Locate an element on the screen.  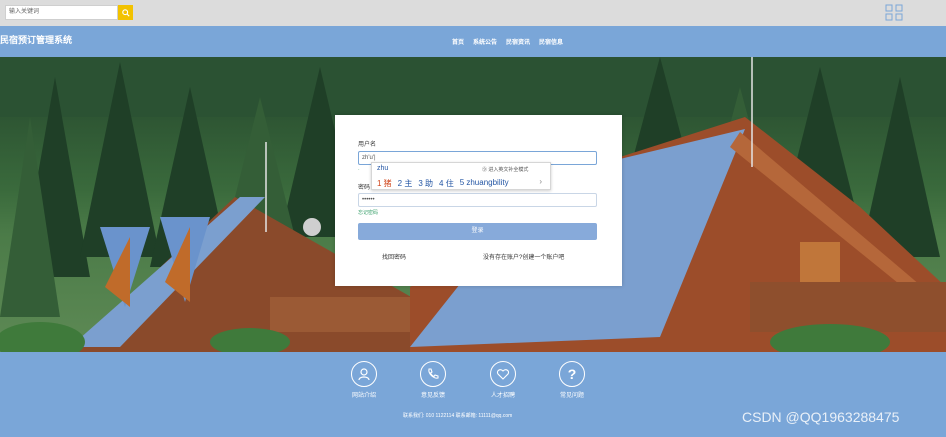
ime-candidate: 2 主 is located at coordinates (405, 183).